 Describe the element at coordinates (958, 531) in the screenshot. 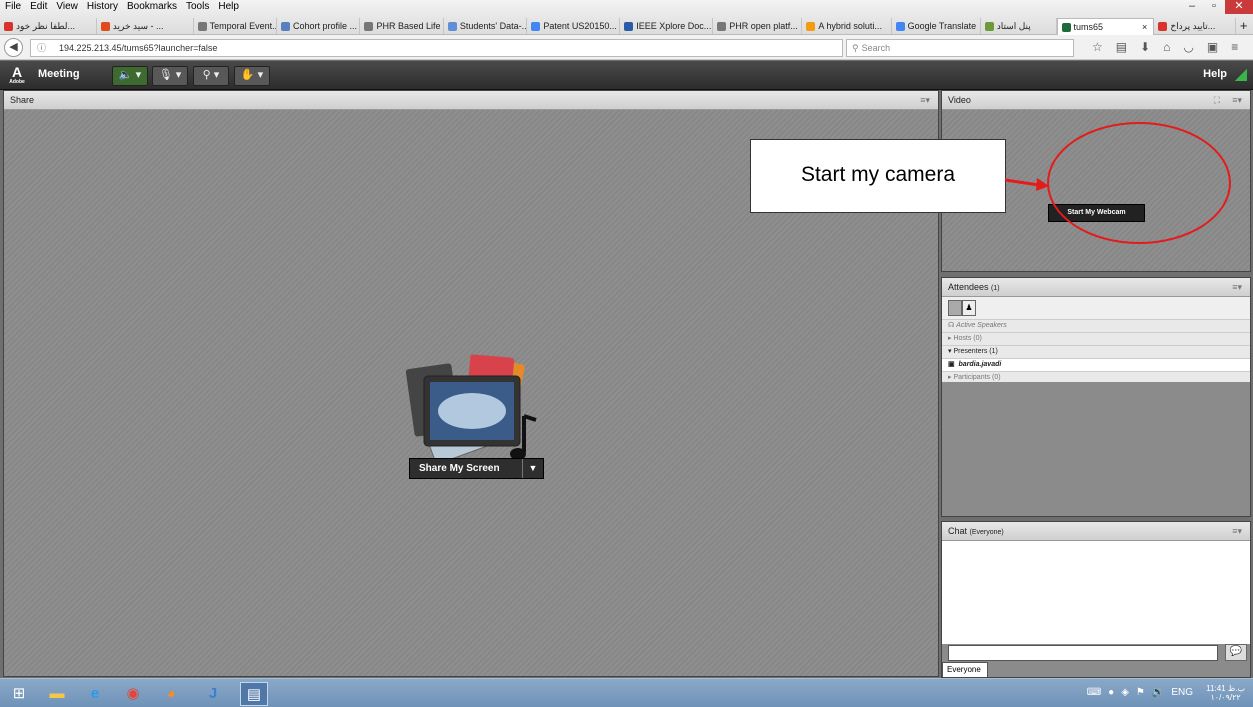

I see `chat-pod-title: Chat` at that location.